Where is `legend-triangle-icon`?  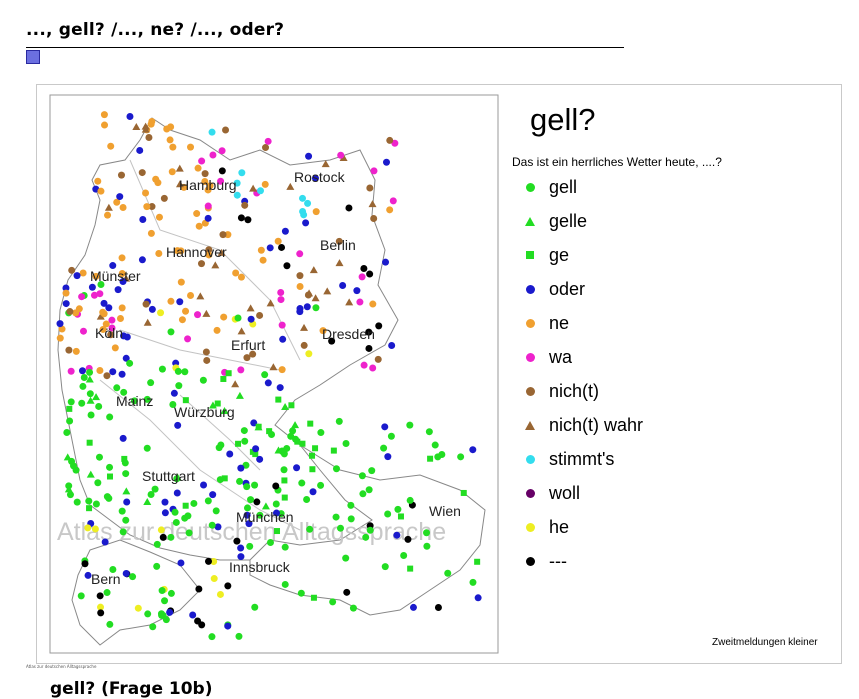 legend-triangle-icon is located at coordinates (530, 425).